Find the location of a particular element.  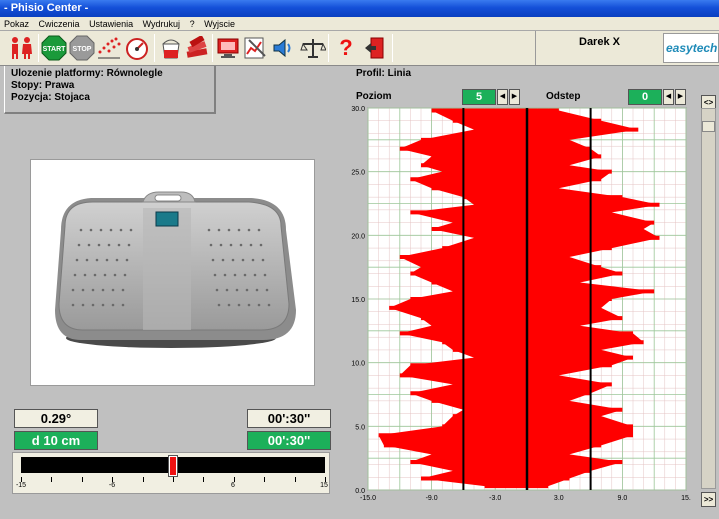

menu-pokaz: Pokaz is located at coordinates (16, 24).